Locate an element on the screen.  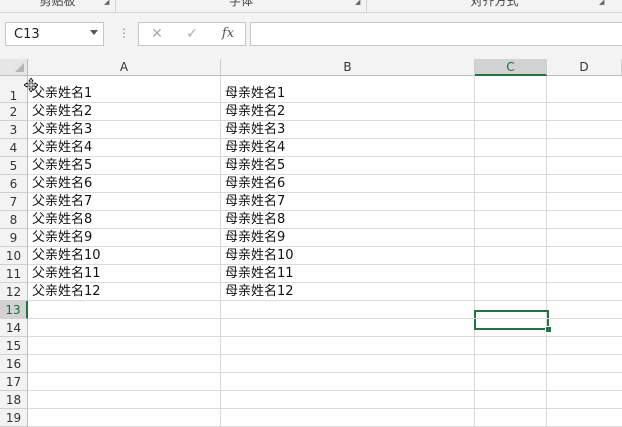
cell-b4: 母亲姓名4 is located at coordinates (255, 147).